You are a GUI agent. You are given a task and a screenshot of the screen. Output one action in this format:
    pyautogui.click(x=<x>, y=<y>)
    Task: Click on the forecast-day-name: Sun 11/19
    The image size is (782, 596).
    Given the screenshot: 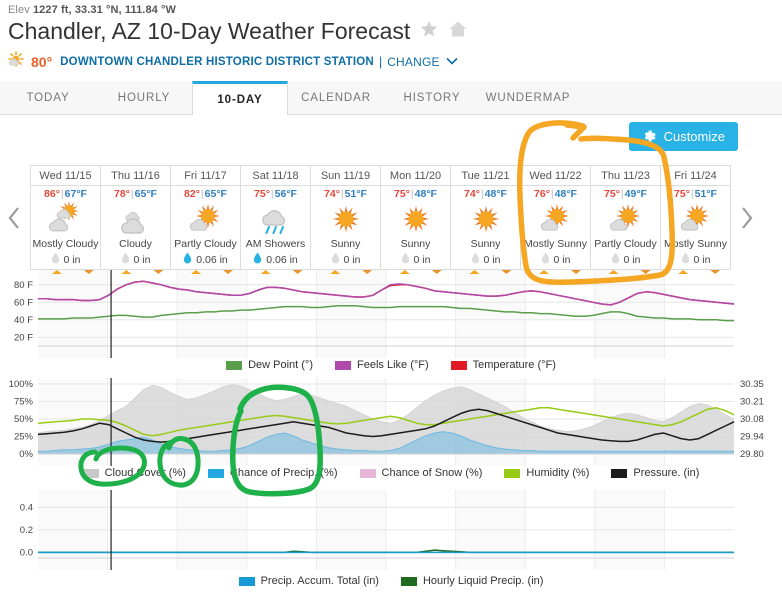 What is the action you would take?
    pyautogui.click(x=345, y=176)
    